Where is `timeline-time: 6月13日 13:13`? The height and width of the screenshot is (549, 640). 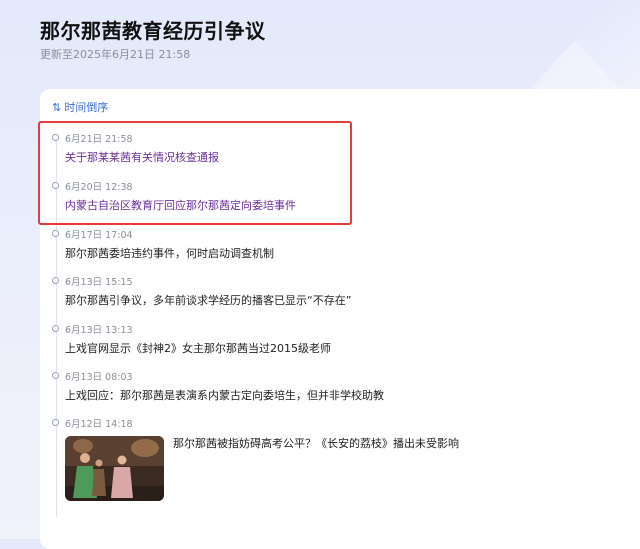 timeline-time: 6月13日 13:13 is located at coordinates (99, 330).